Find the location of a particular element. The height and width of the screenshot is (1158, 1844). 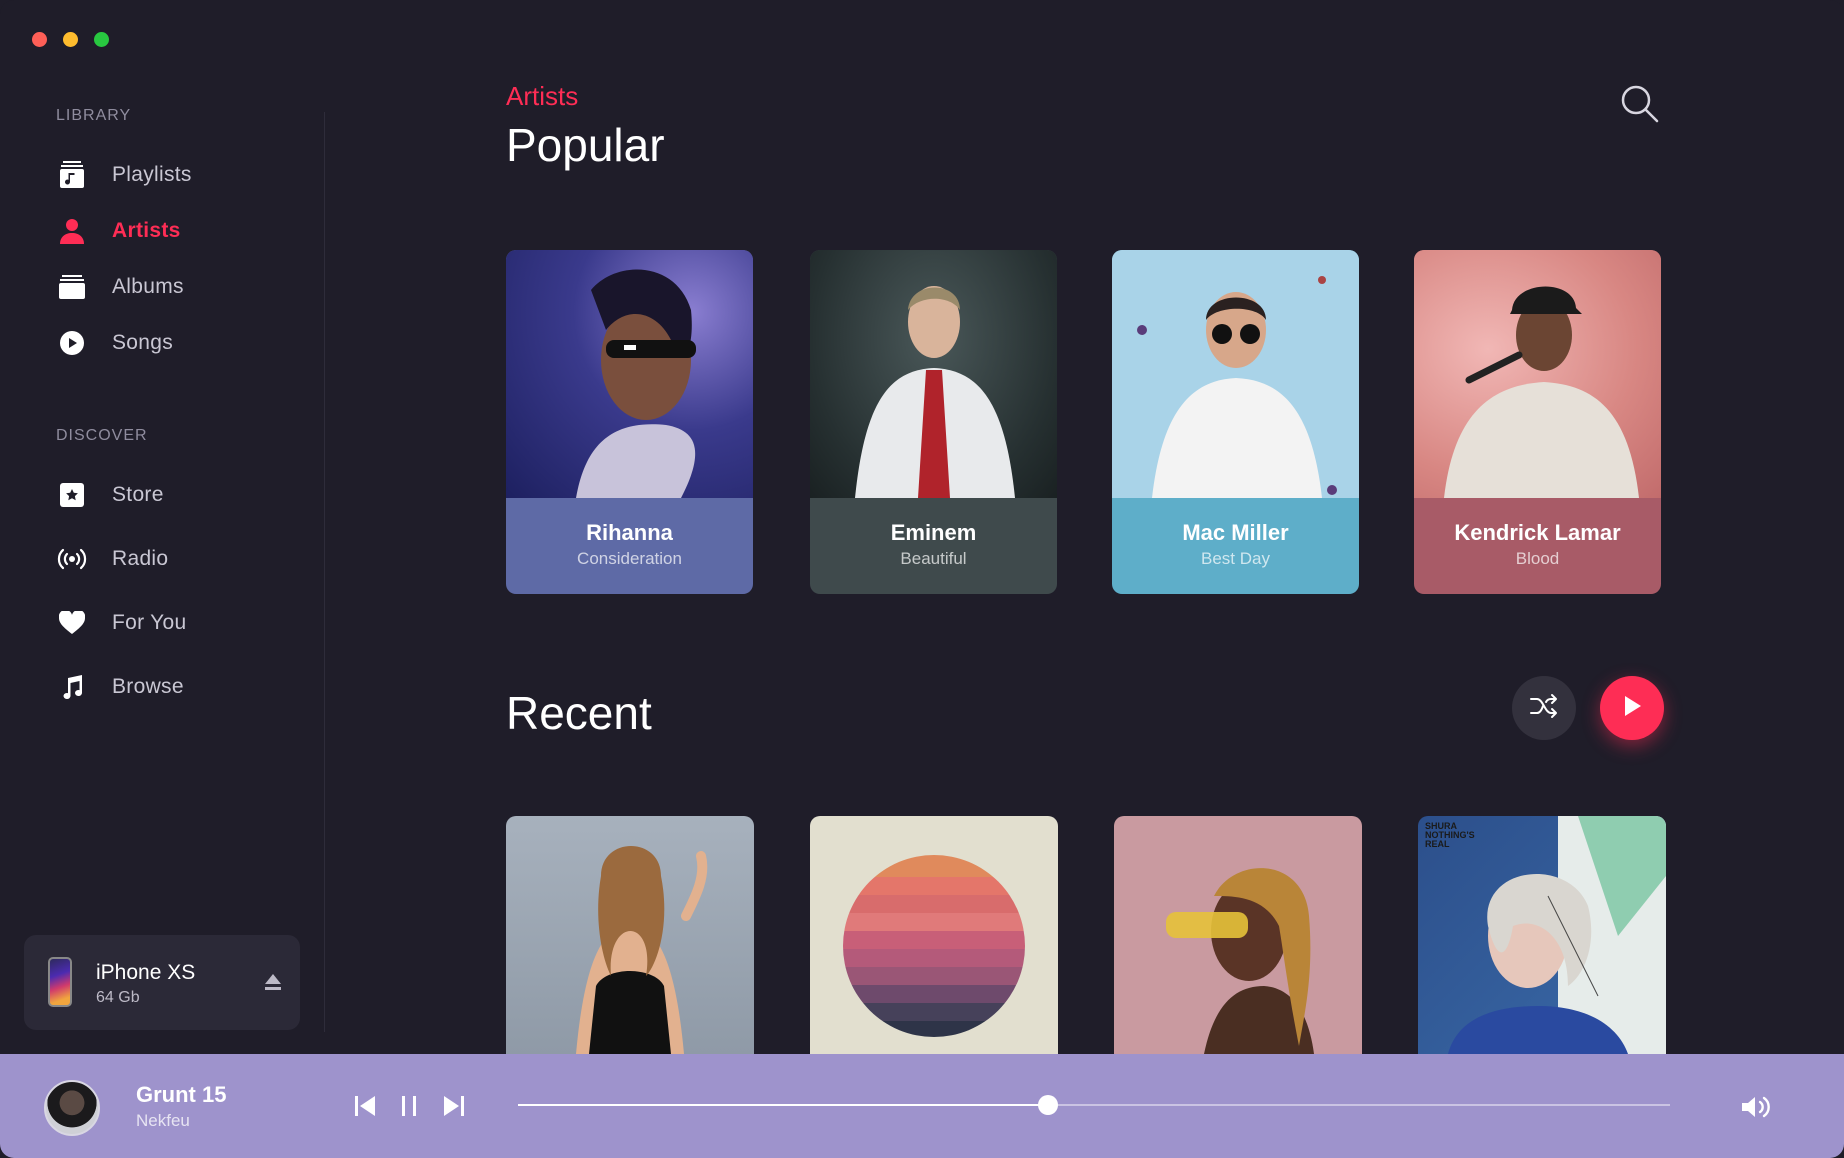

sidebar-item-artists: Artists is located at coordinates (118, 231).